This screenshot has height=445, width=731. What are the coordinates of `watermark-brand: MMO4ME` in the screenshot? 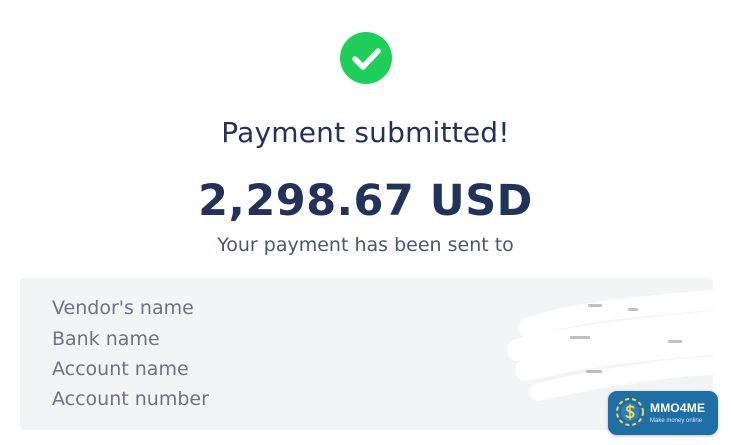 It's located at (678, 408).